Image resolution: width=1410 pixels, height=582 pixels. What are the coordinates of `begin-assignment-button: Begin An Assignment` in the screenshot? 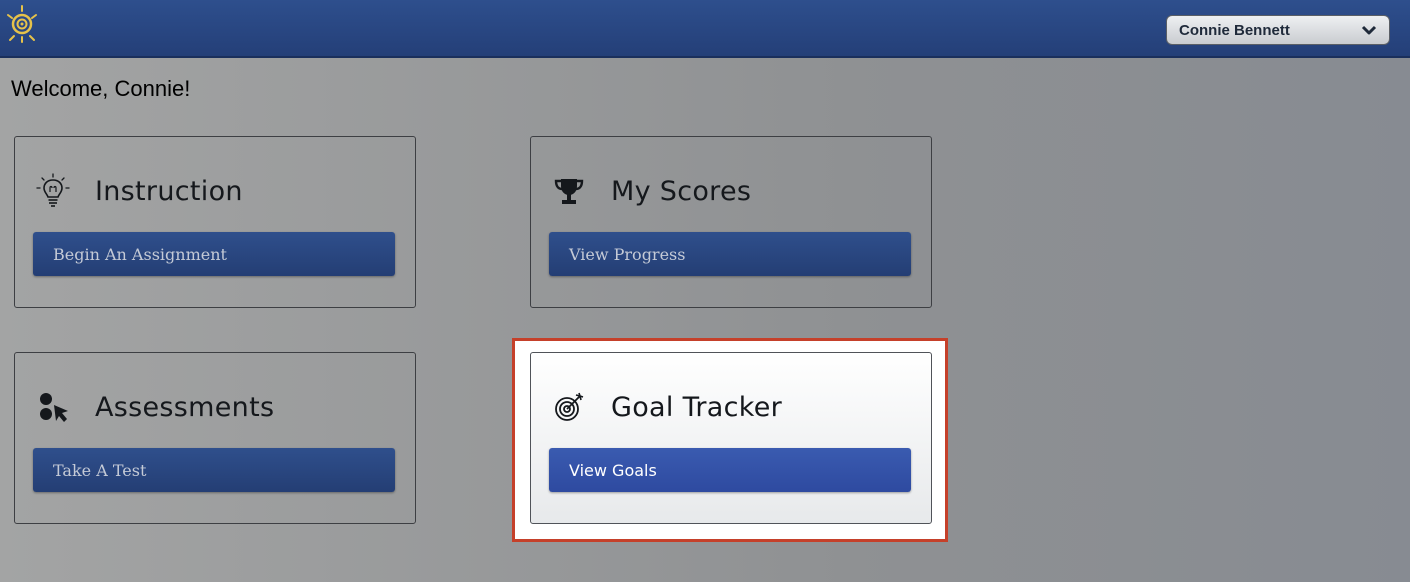 It's located at (214, 254).